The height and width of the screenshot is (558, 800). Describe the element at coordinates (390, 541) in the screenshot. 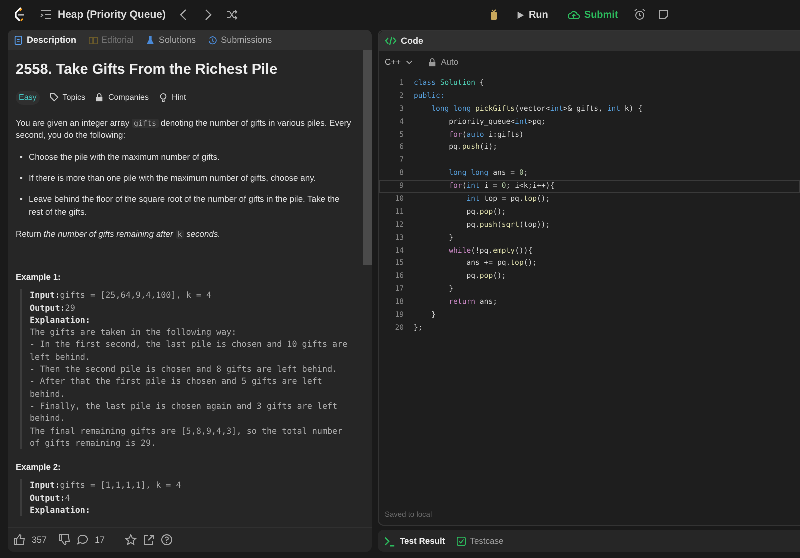

I see `terminal-icon` at that location.